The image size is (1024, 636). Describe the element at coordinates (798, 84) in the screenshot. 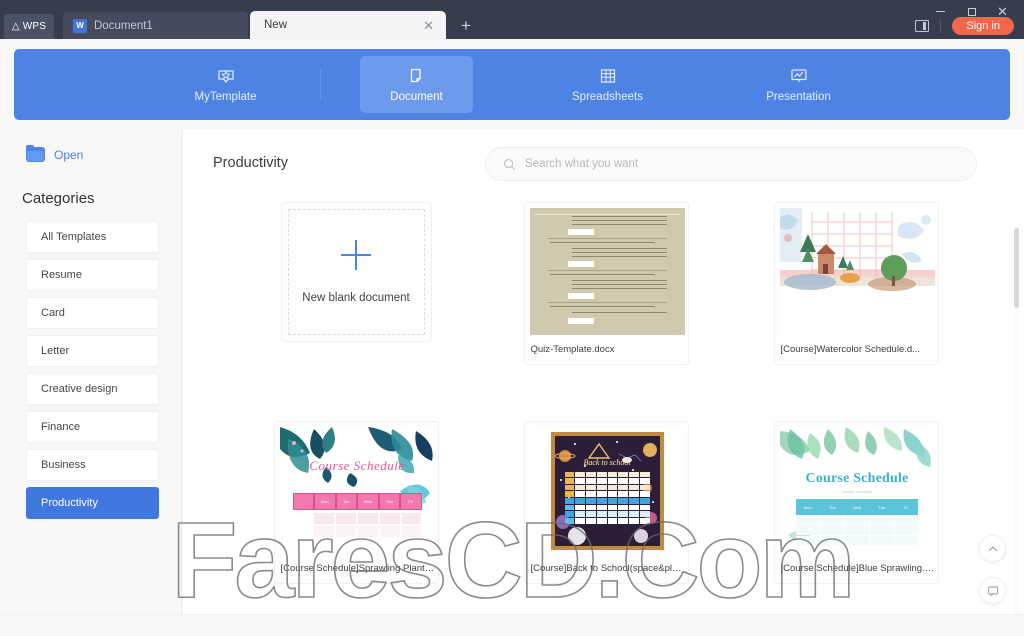

I see `tab-presentation: Presentation` at that location.